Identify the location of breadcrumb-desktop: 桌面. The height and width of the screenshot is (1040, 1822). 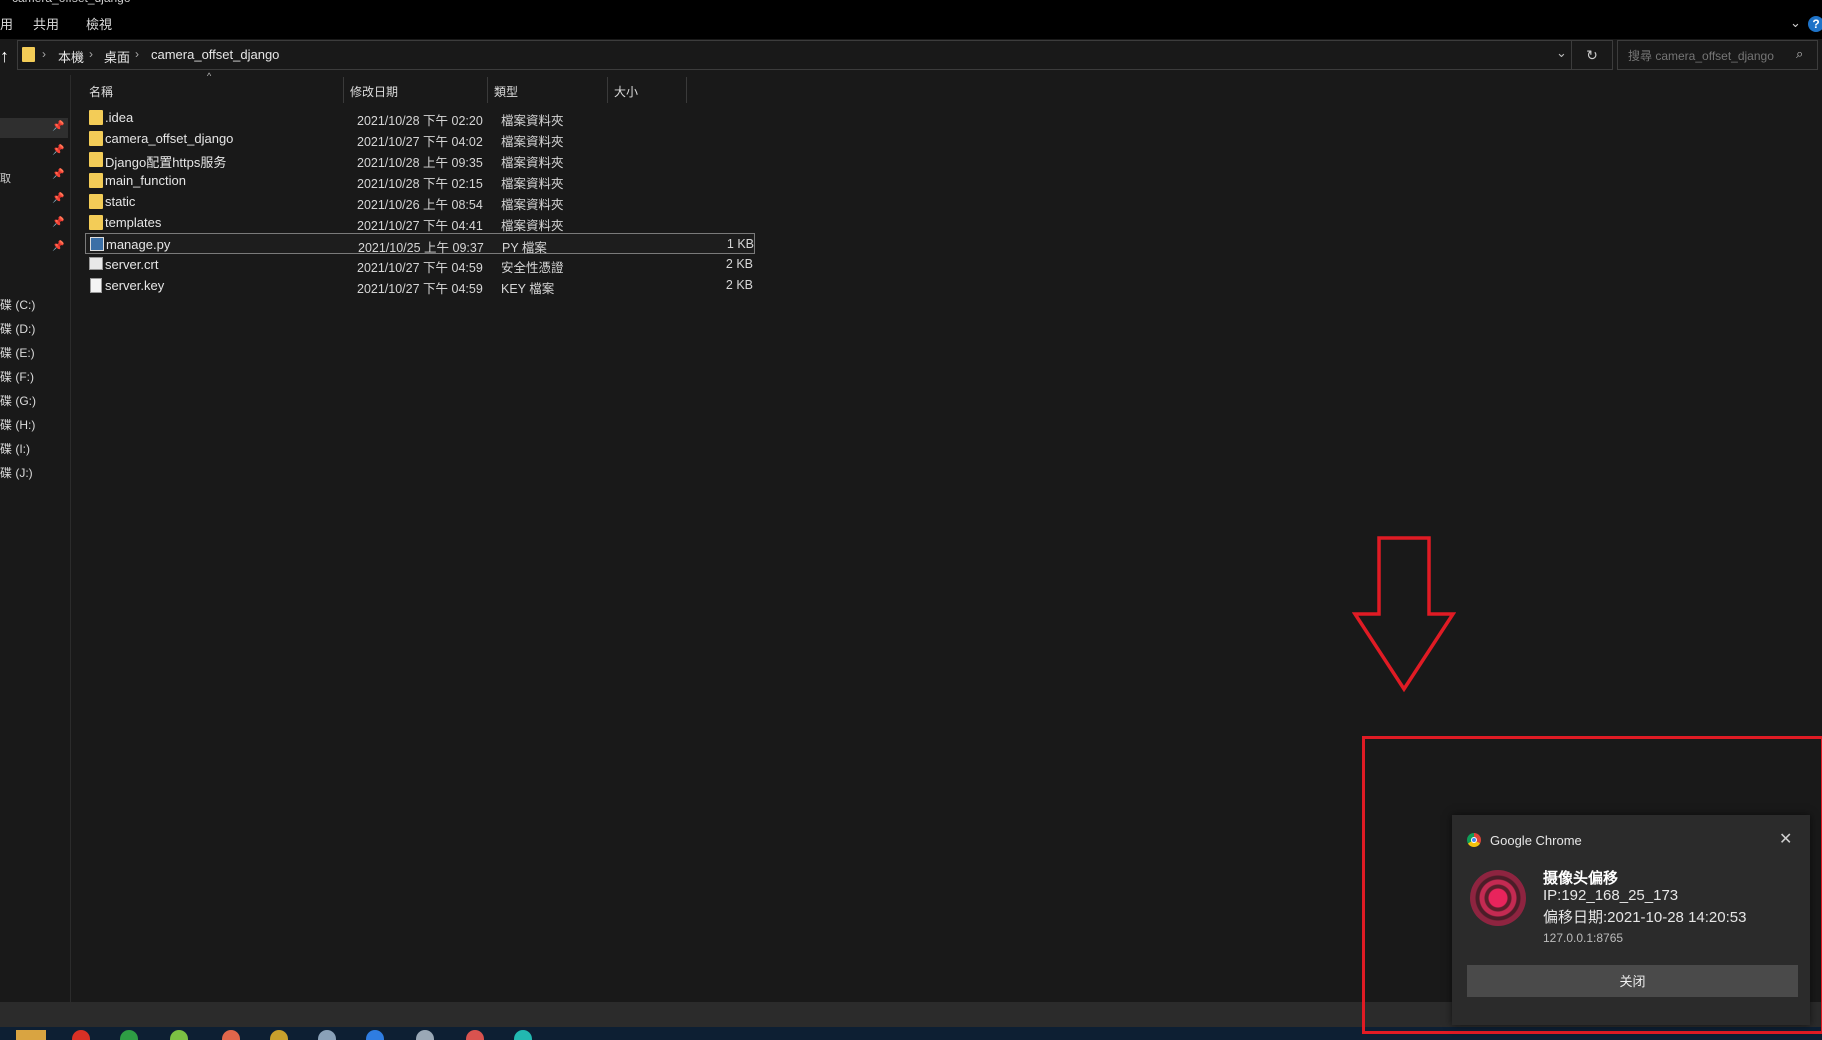
(117, 56).